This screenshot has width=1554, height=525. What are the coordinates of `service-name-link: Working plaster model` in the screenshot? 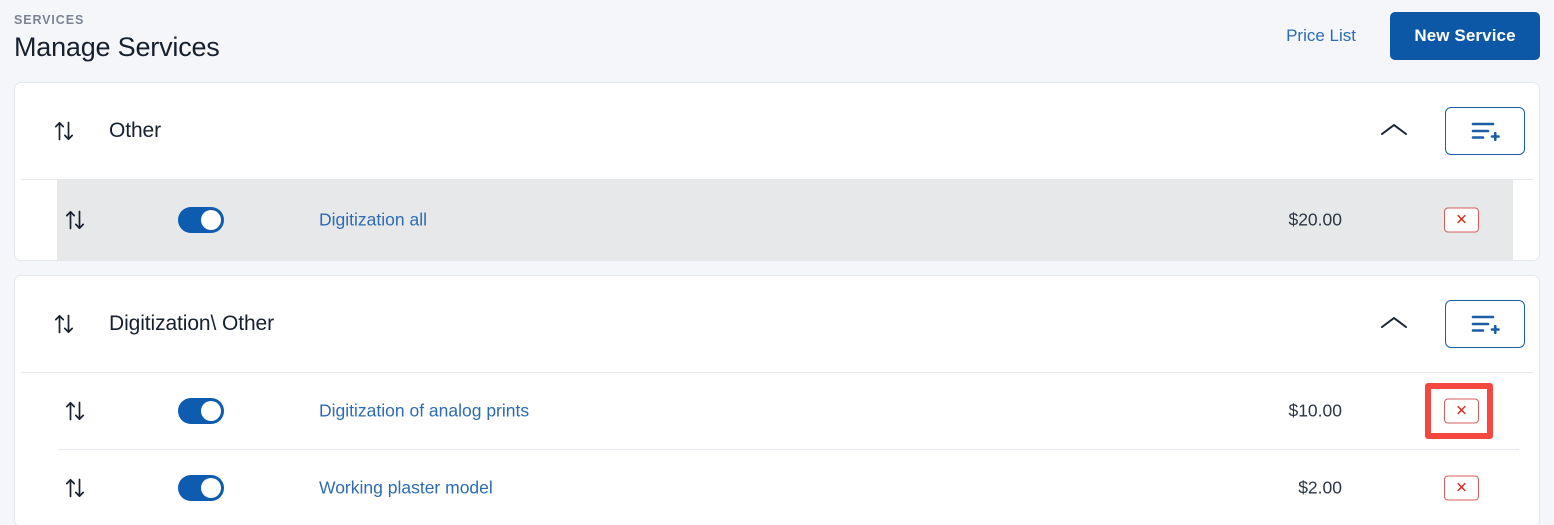 It's located at (406, 488).